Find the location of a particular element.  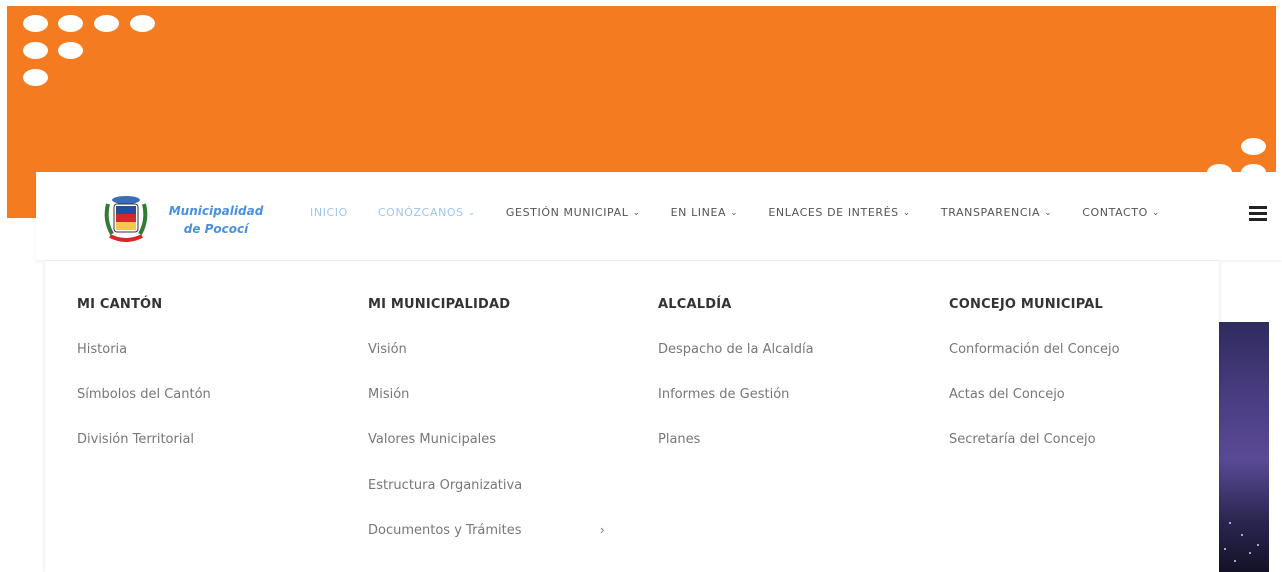

menu-link: Símbolos del Cantón is located at coordinates (144, 394).